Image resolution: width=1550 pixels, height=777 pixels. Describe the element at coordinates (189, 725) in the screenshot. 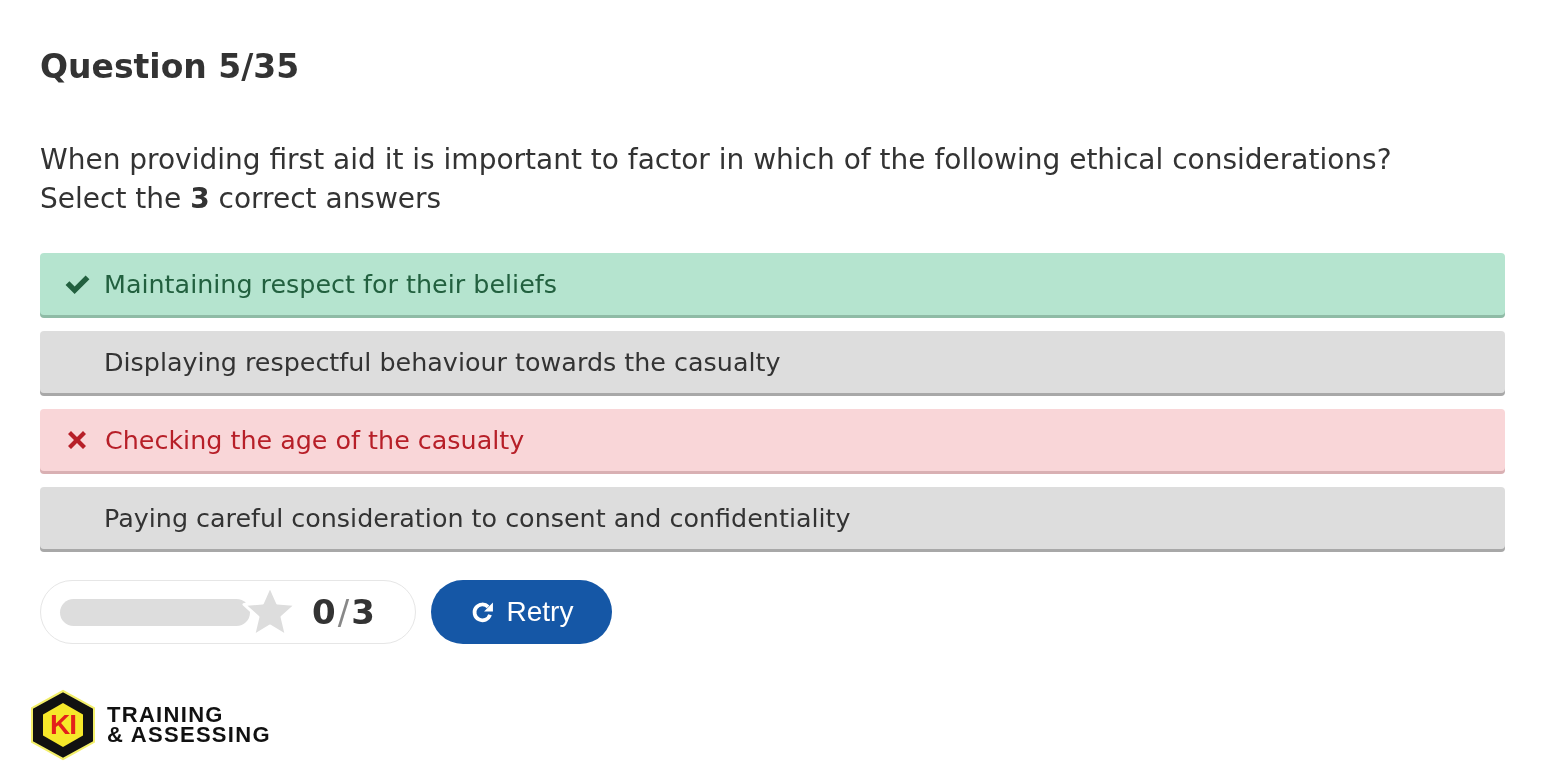

I see `company-name: TRAINING & ASSESSING` at that location.